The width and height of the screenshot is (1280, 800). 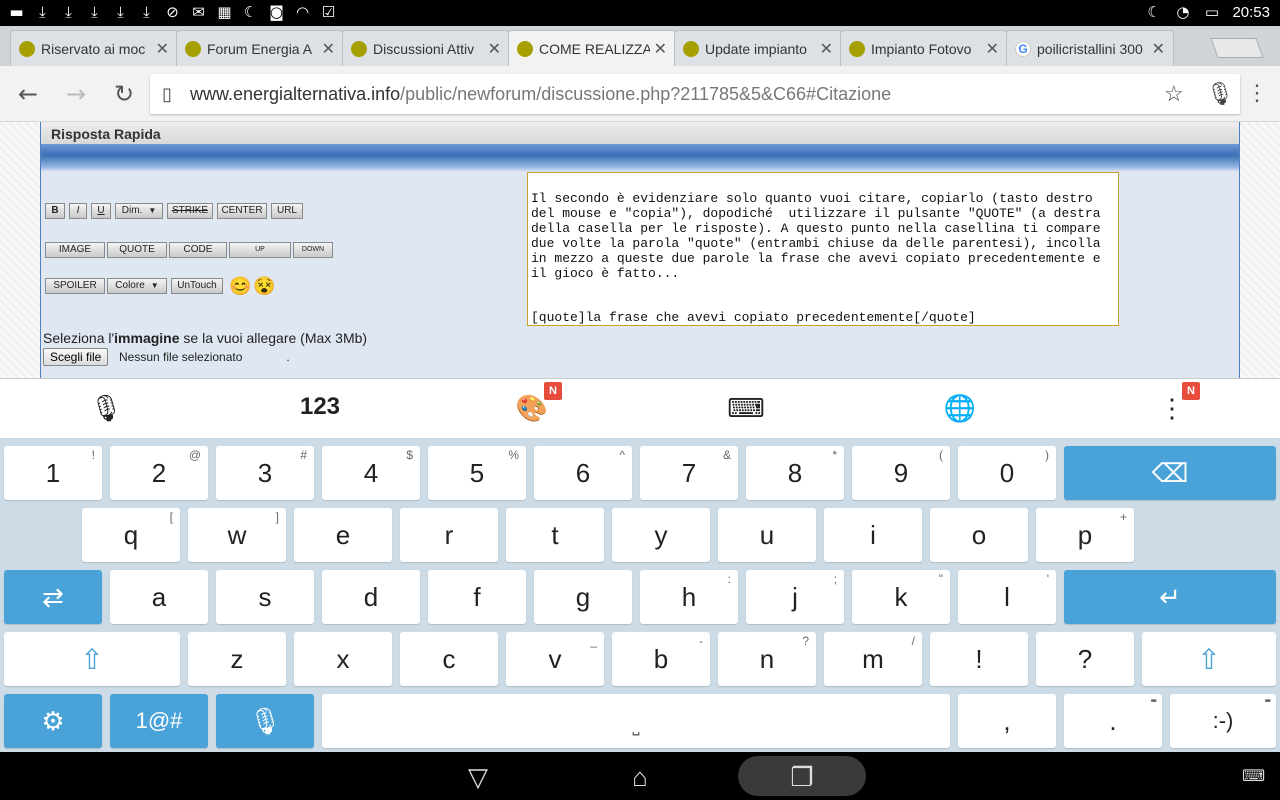 I want to click on bold-button: B, so click(x=55, y=211).